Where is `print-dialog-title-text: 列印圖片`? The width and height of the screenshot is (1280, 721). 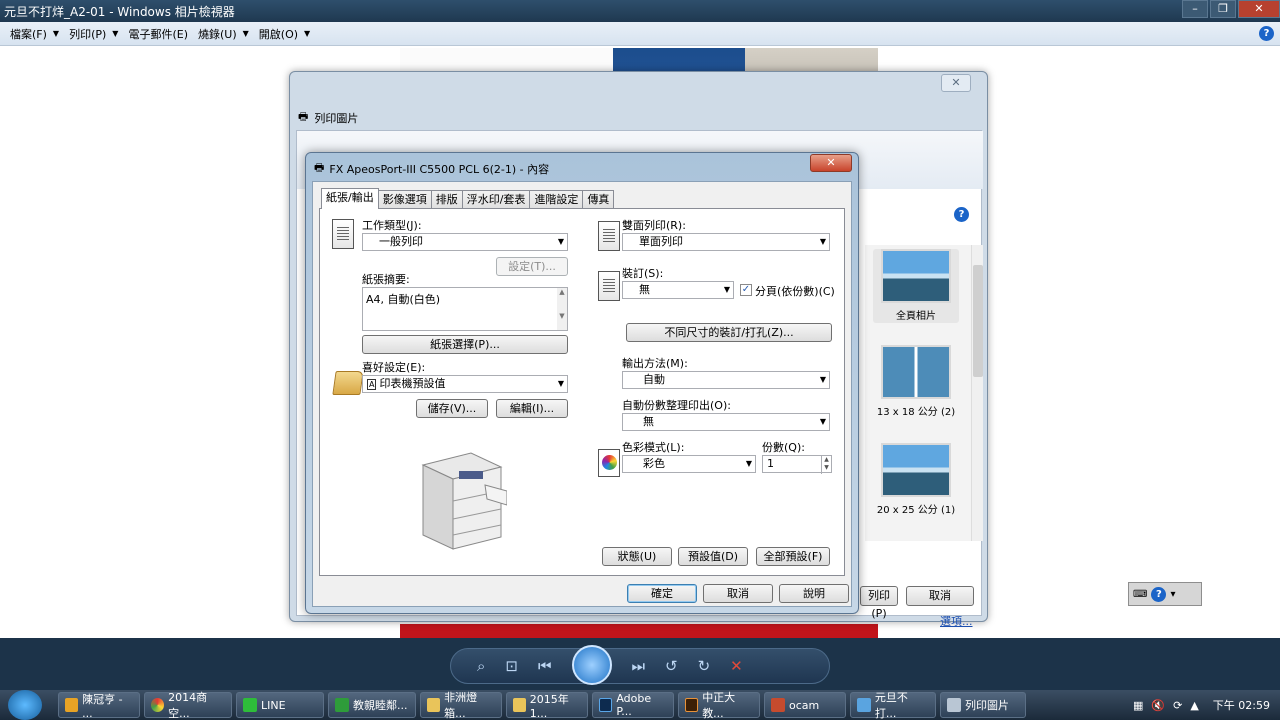 print-dialog-title-text: 列印圖片 is located at coordinates (336, 118).